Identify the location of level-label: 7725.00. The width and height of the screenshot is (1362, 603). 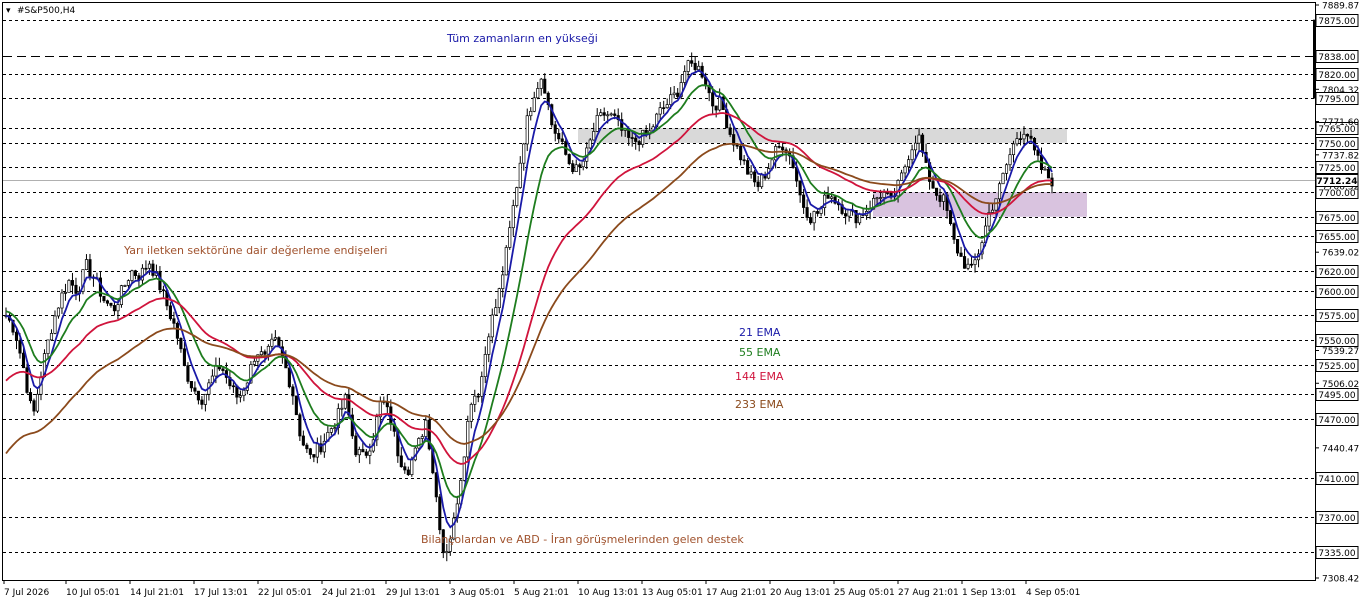
(1336, 169).